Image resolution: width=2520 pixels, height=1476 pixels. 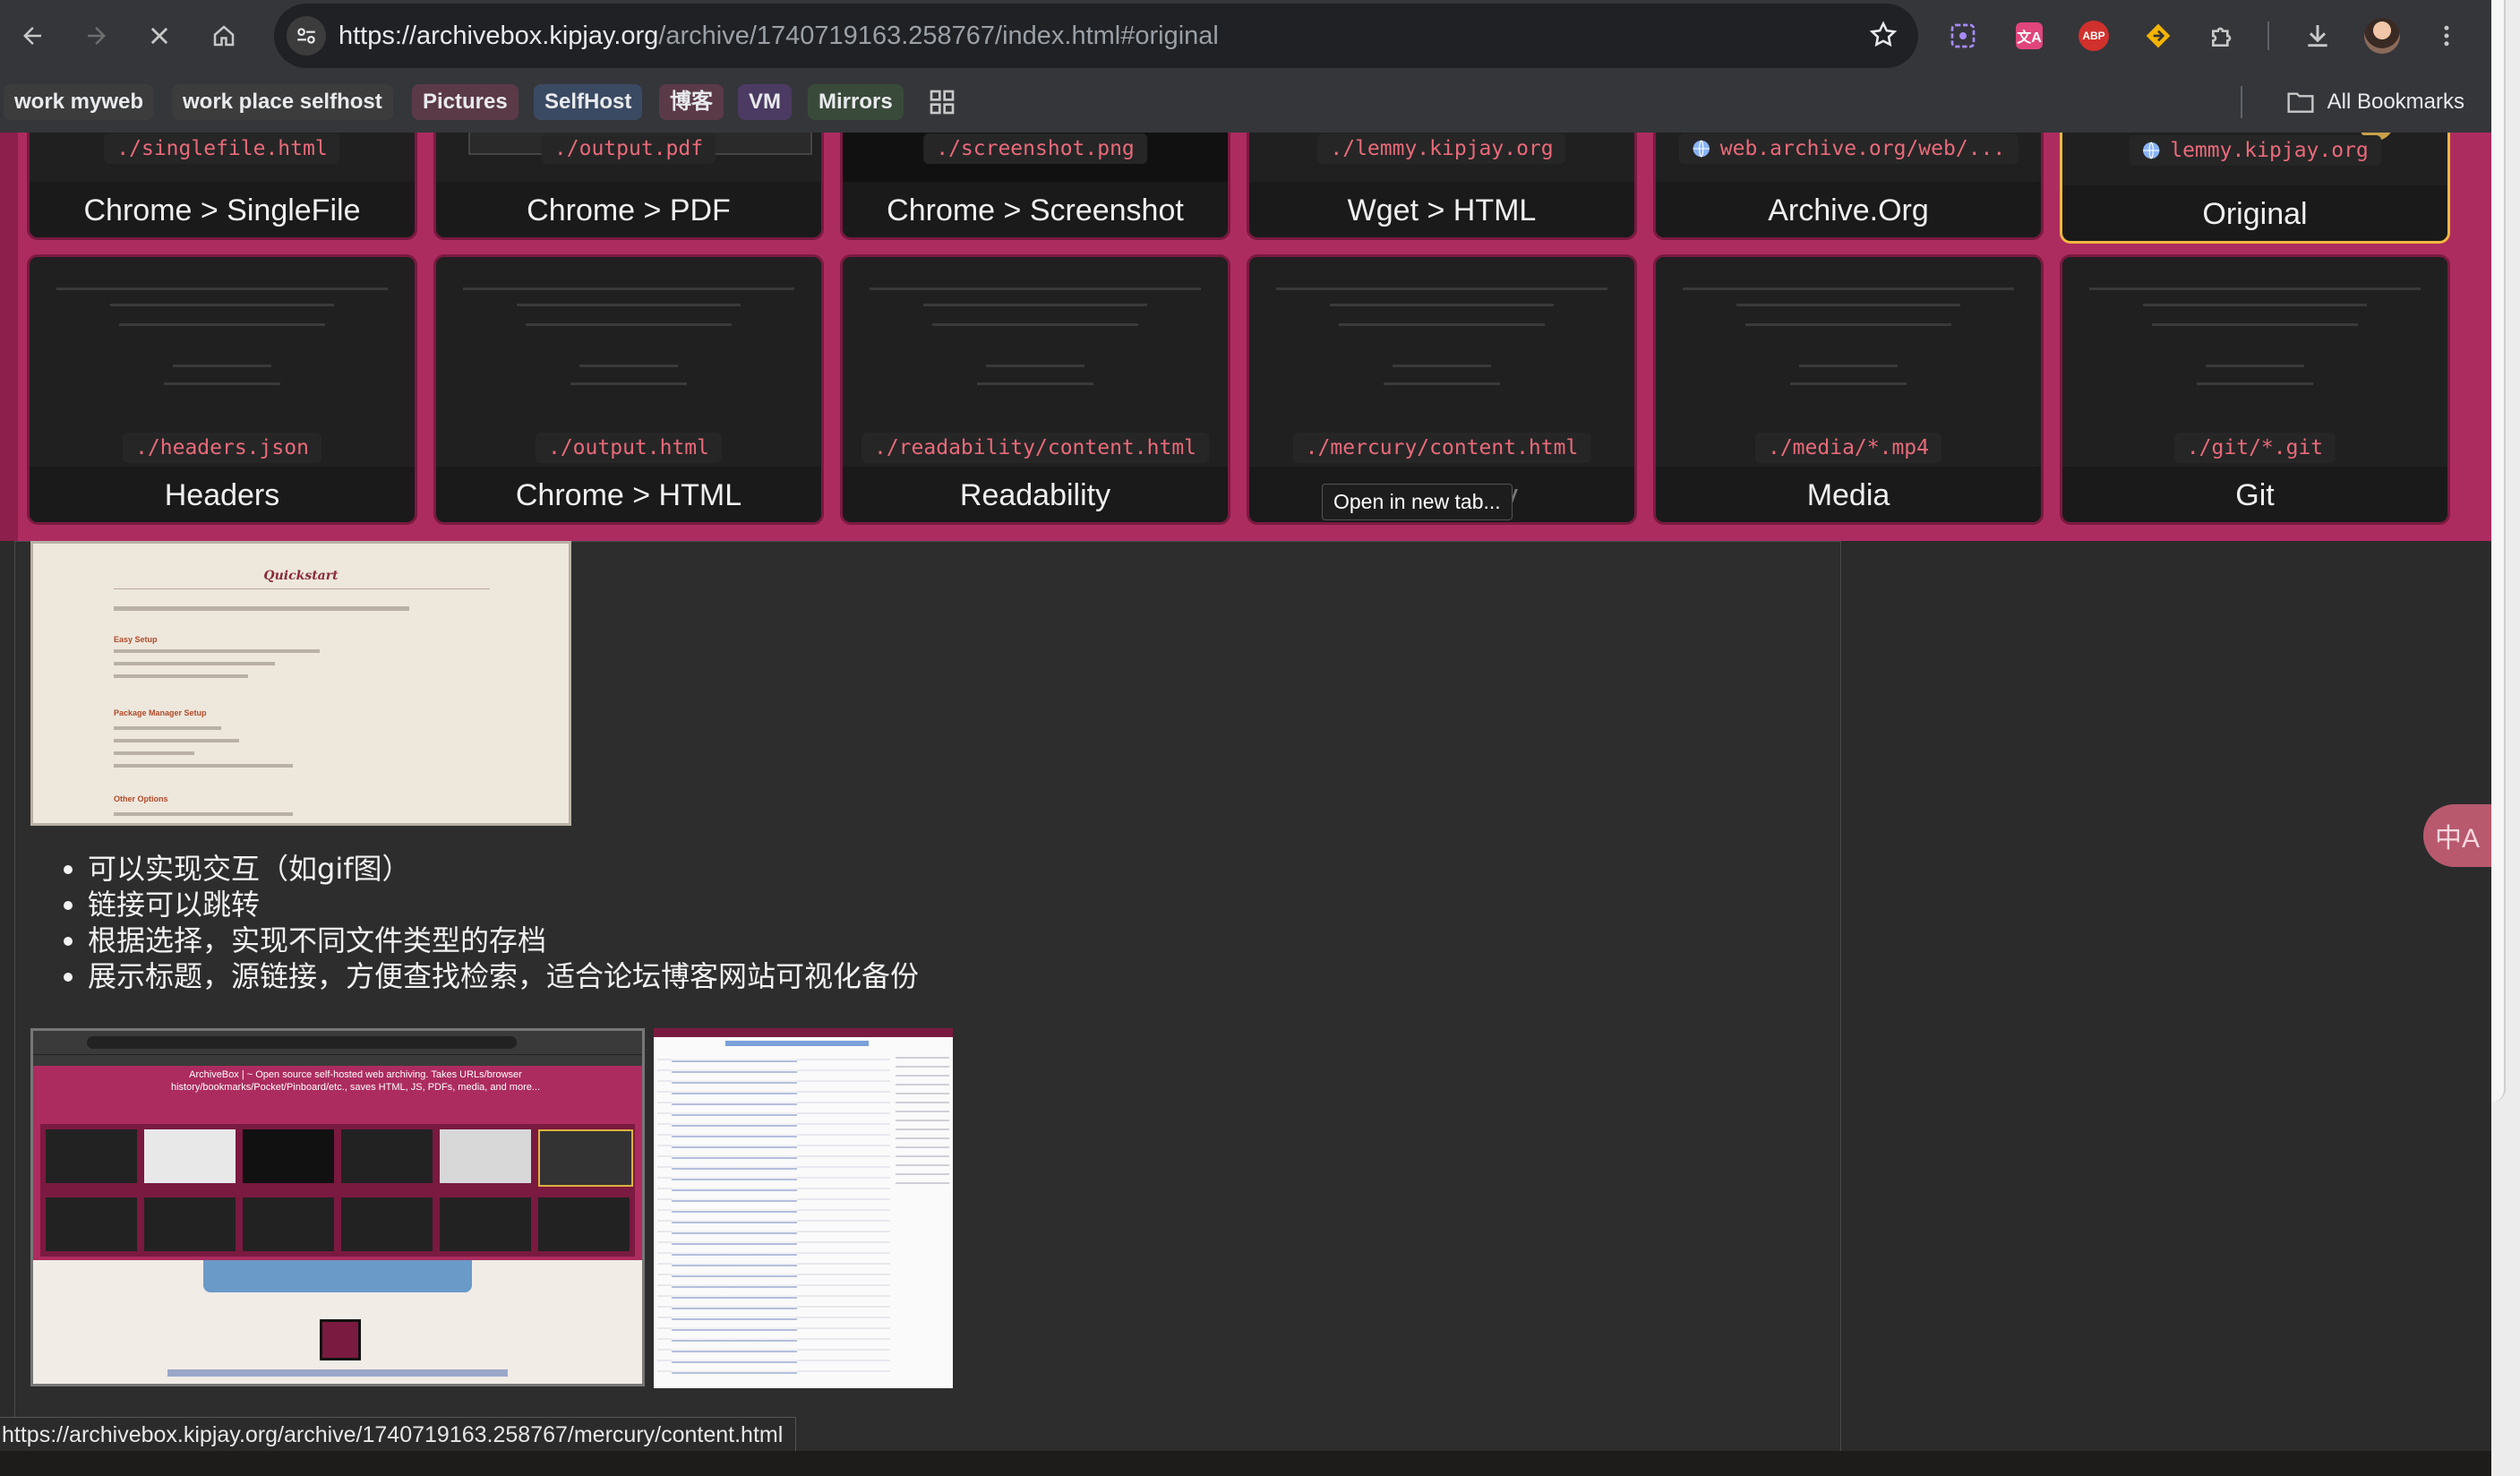 I want to click on folder-icon, so click(x=2301, y=103).